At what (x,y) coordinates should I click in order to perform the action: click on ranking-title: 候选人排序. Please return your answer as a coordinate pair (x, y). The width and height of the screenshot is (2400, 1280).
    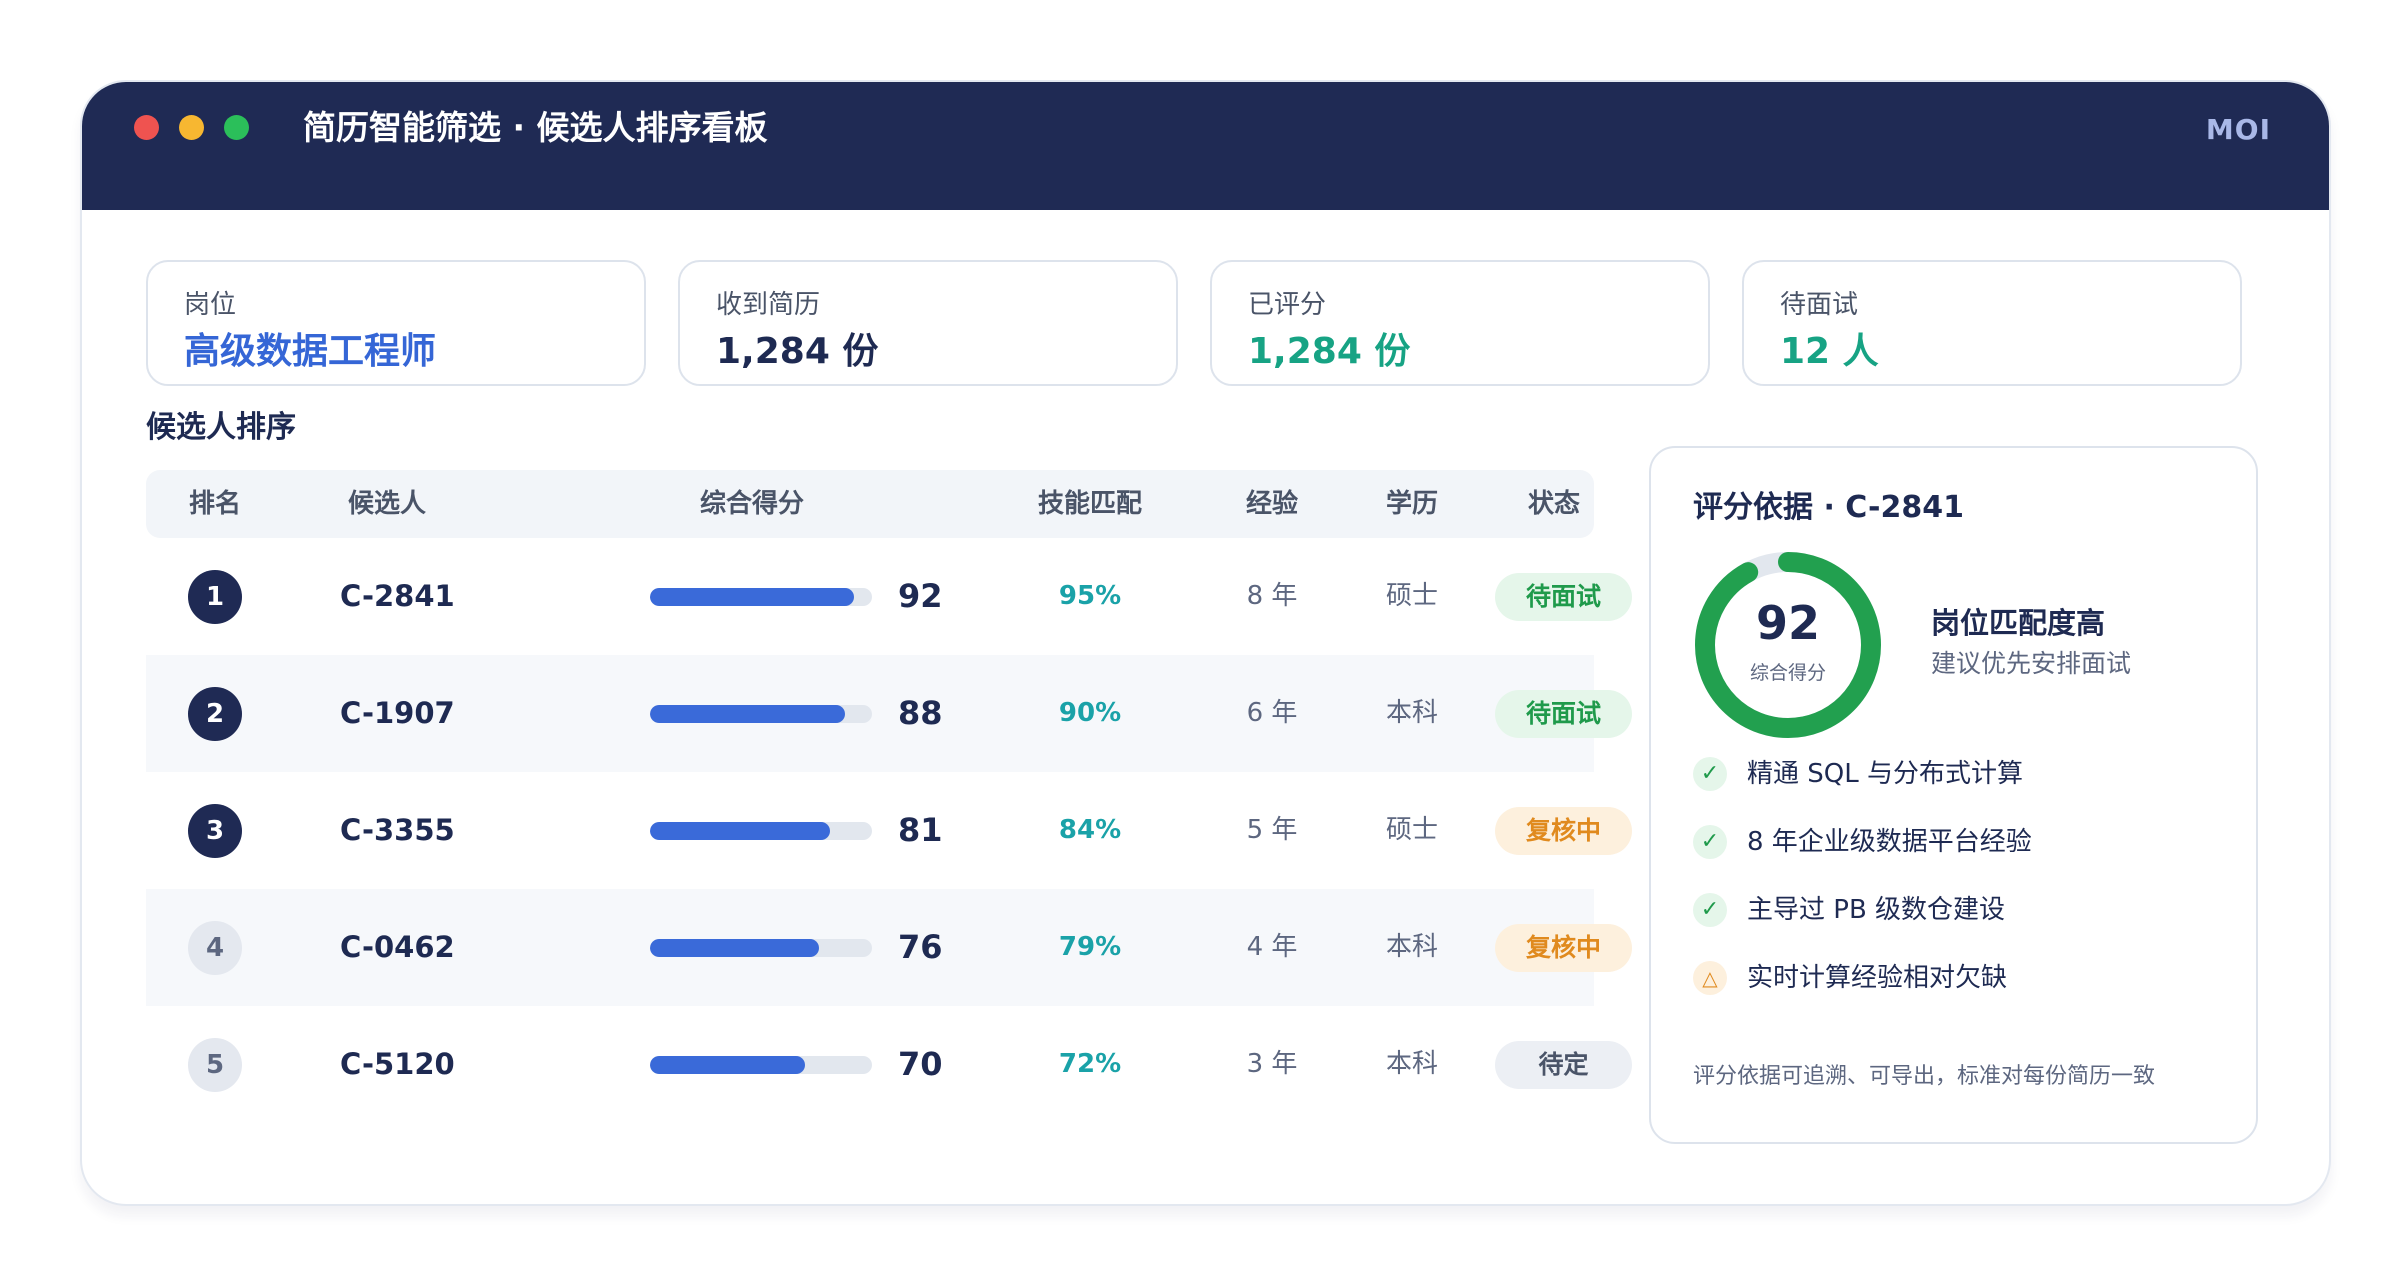
    Looking at the image, I should click on (221, 427).